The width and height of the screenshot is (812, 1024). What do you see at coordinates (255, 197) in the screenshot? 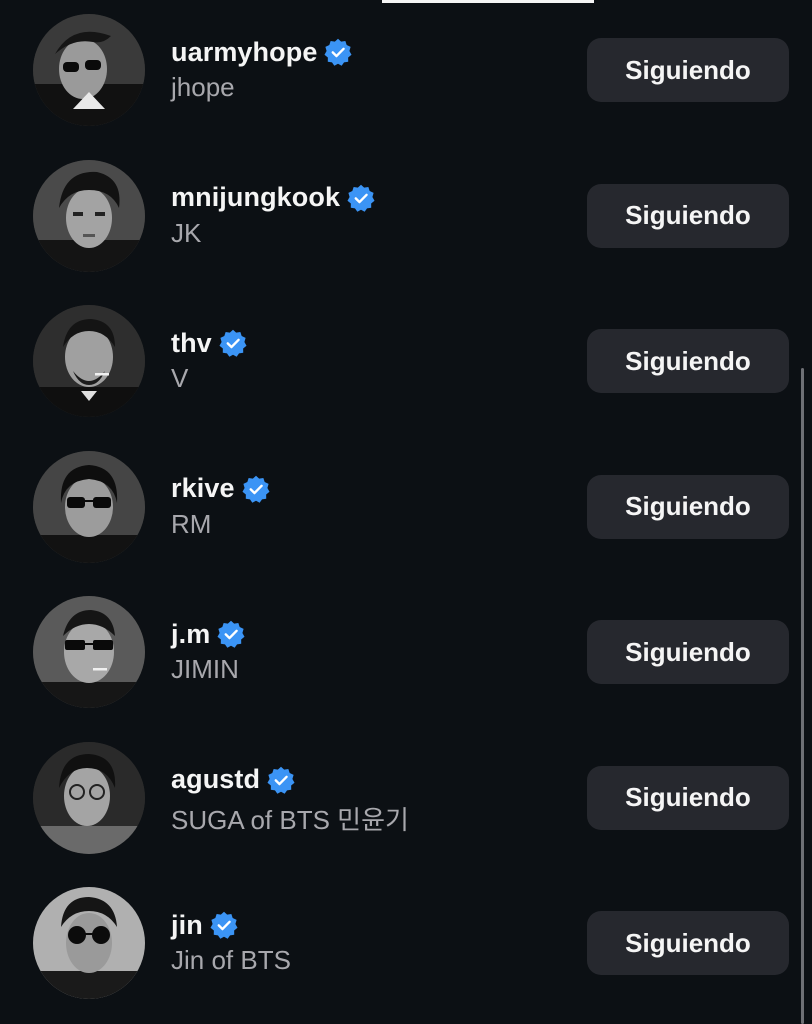
I see `username: mnijungkook` at bounding box center [255, 197].